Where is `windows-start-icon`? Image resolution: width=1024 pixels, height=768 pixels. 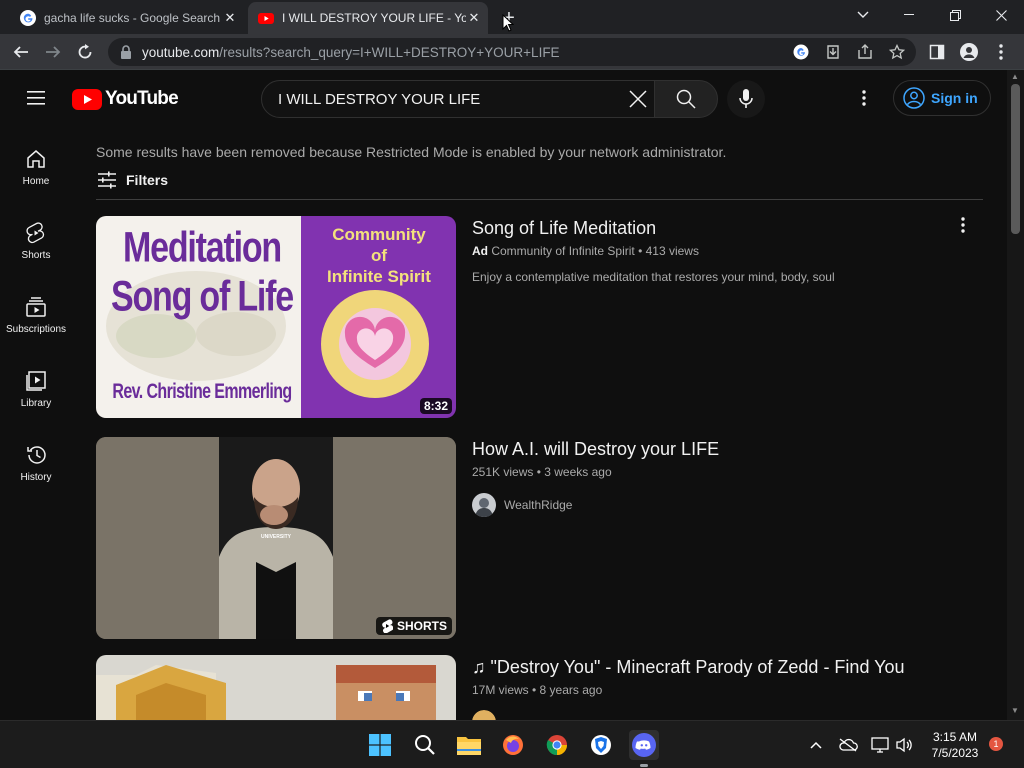 windows-start-icon is located at coordinates (380, 745).